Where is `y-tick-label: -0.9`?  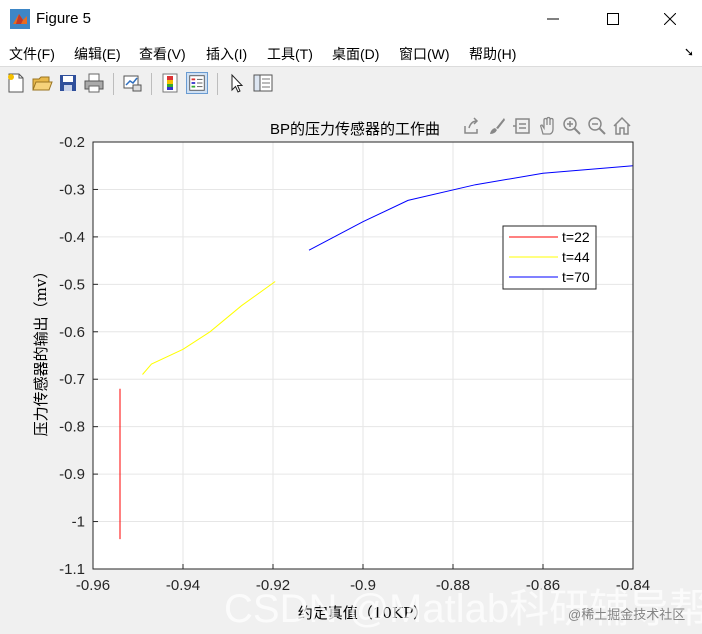
y-tick-label: -0.9 is located at coordinates (72, 474).